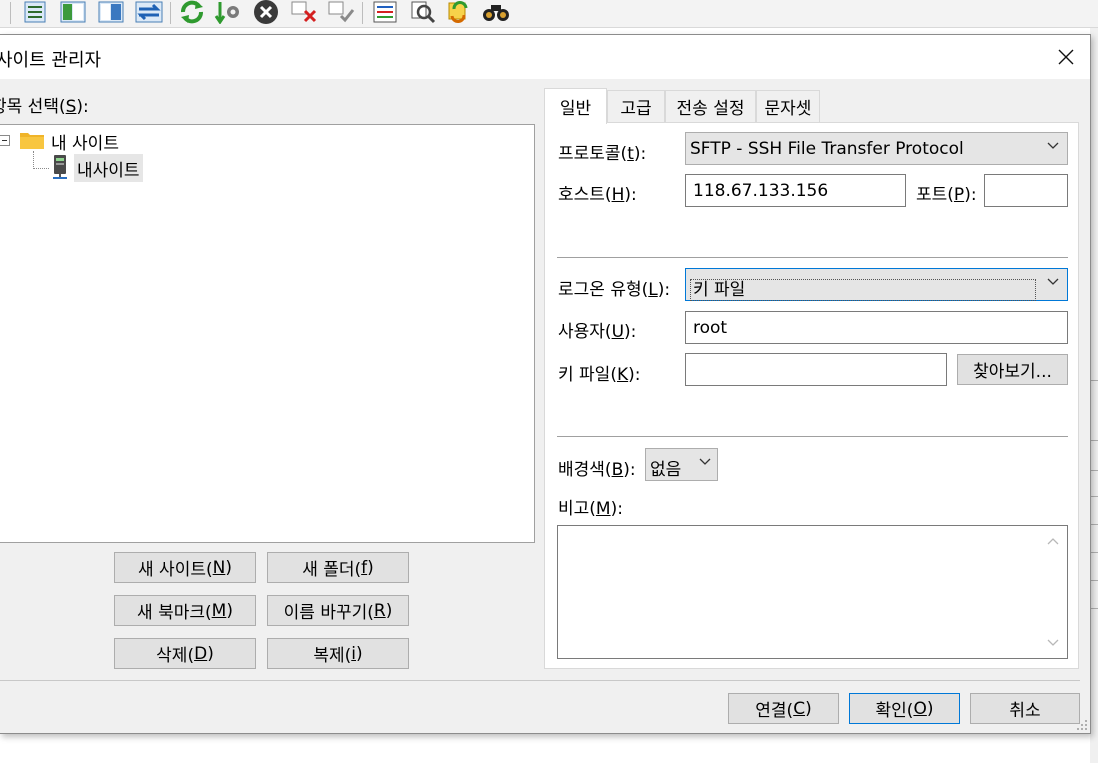 The image size is (1098, 763). Describe the element at coordinates (816, 369) in the screenshot. I see `key-file-input` at that location.